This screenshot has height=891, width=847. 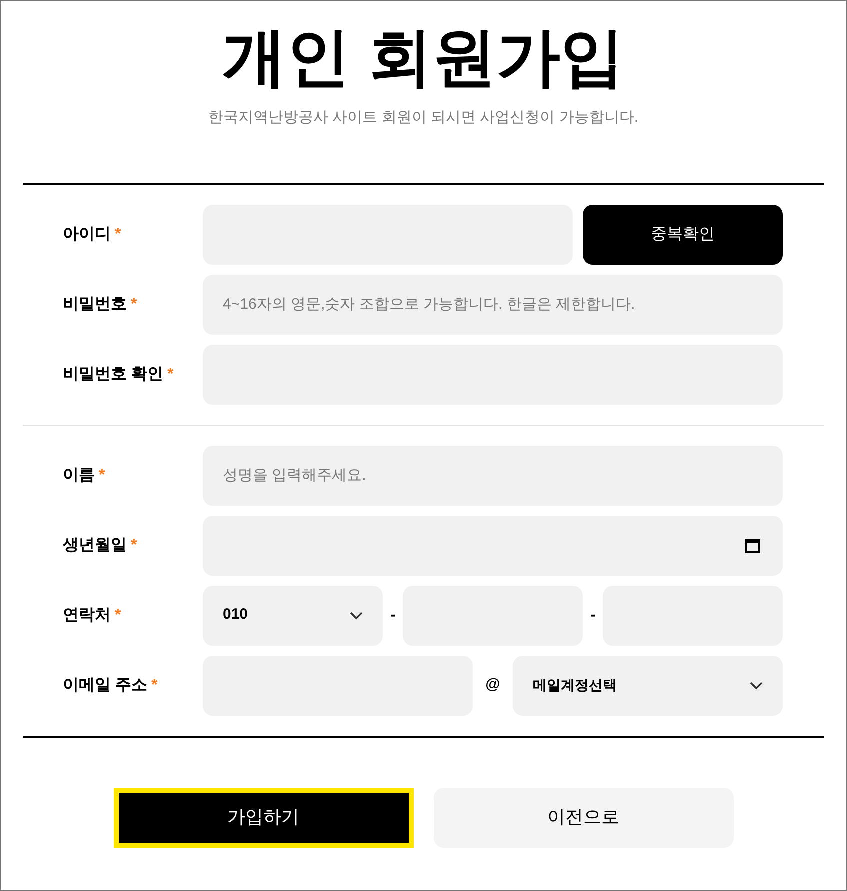 What do you see at coordinates (87, 234) in the screenshot?
I see `field-label: 아이디` at bounding box center [87, 234].